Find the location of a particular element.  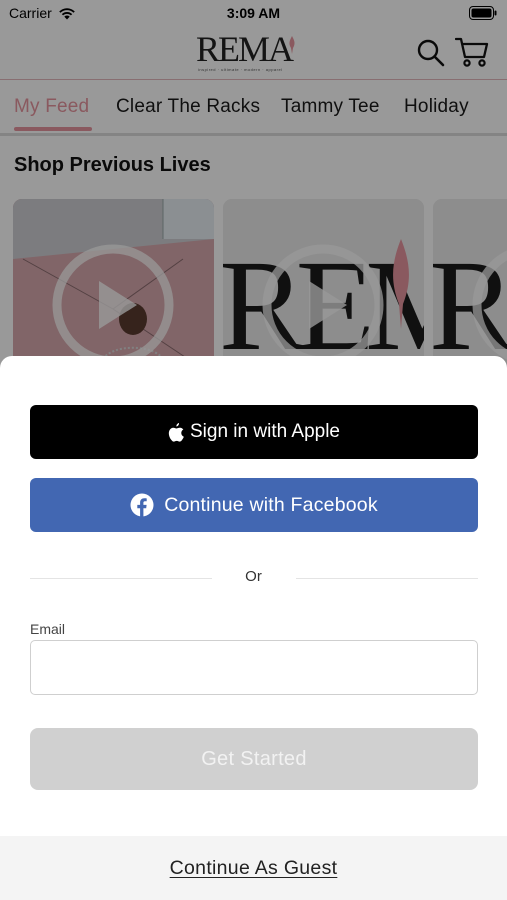

apple-button-label: Sign in with Apple is located at coordinates (265, 431).